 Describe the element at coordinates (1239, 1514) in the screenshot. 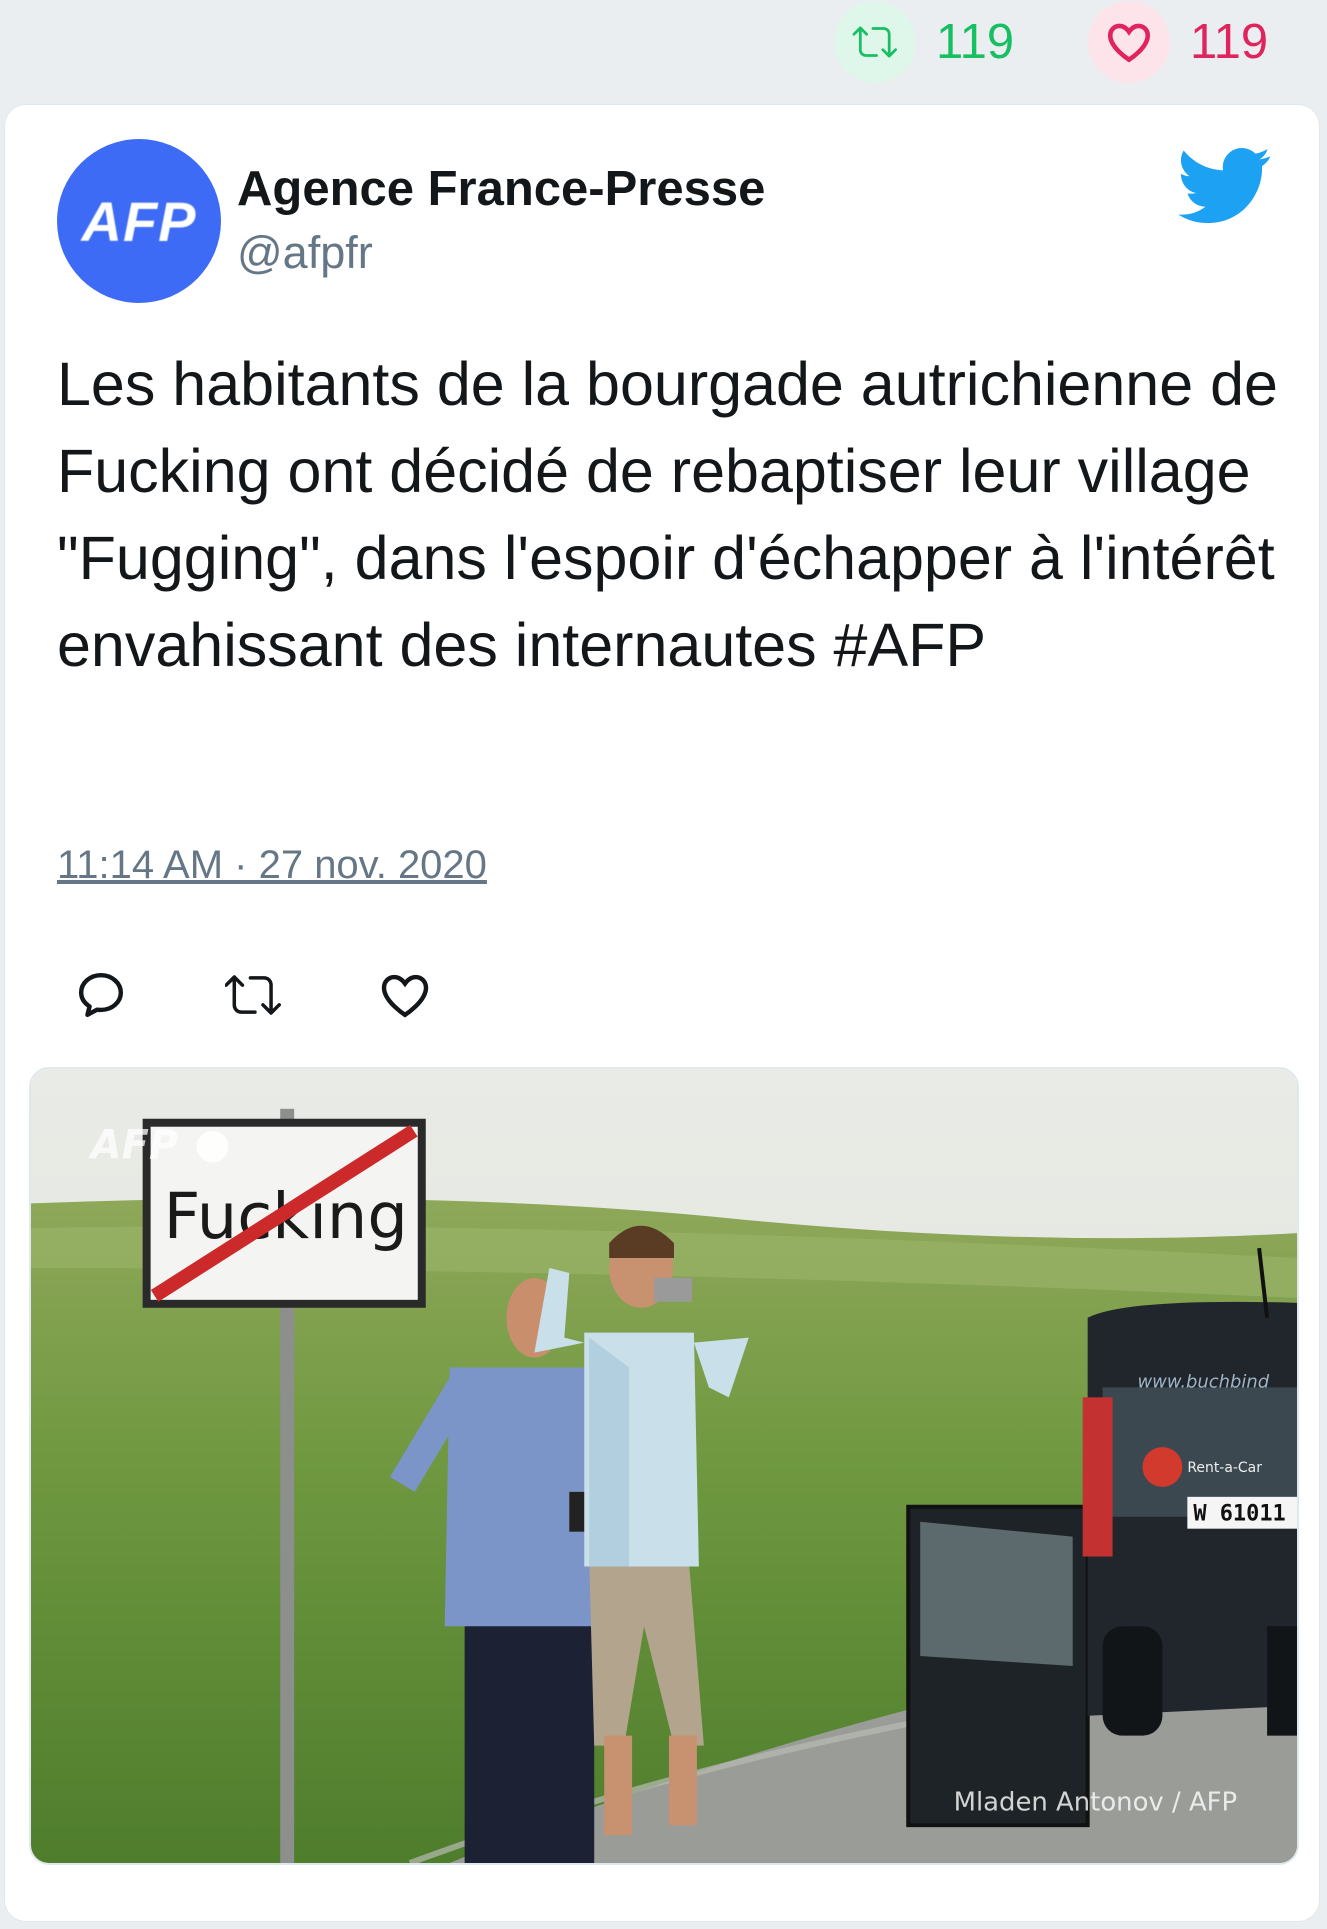

I see `car-plate: W 61011` at that location.